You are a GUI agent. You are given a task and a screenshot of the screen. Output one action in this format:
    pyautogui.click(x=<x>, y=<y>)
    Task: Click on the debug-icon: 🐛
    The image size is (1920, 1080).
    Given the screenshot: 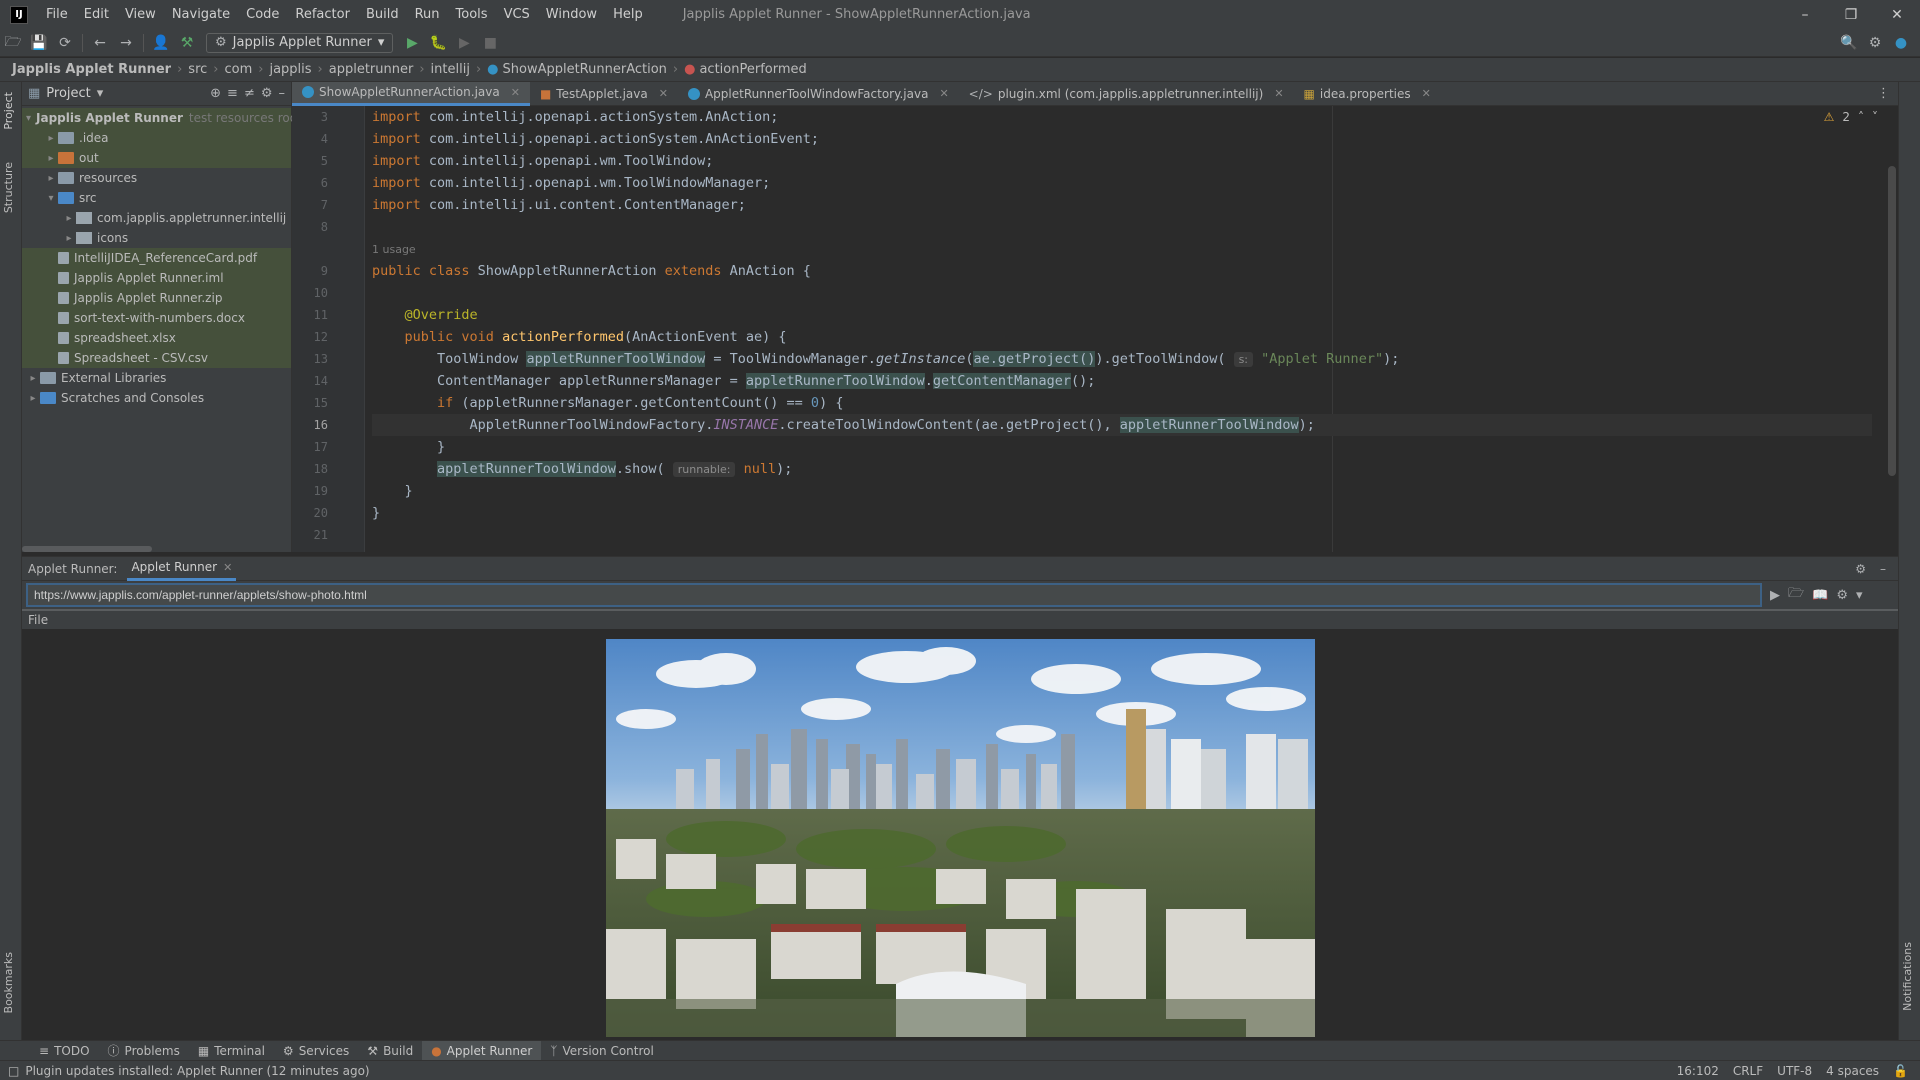 What is the action you would take?
    pyautogui.click(x=438, y=43)
    